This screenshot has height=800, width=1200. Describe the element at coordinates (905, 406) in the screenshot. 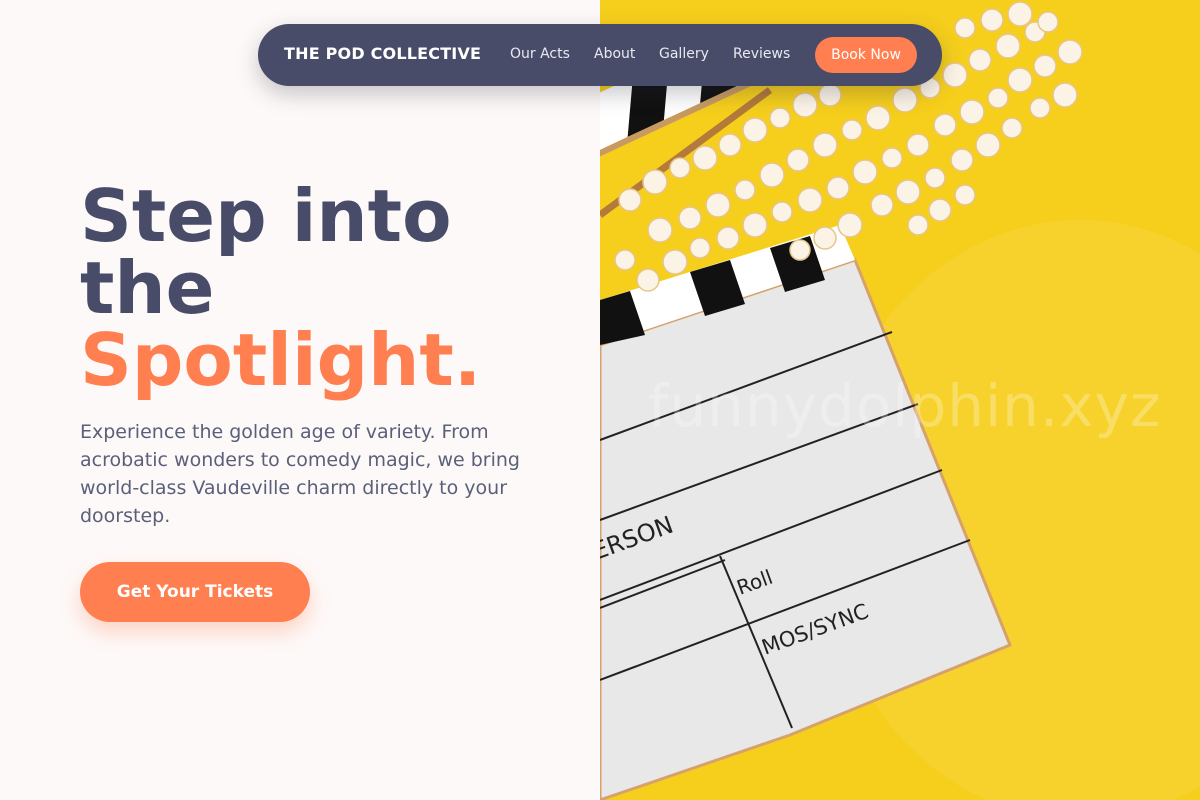

I see `watermark: funnydolphin.xyz` at that location.